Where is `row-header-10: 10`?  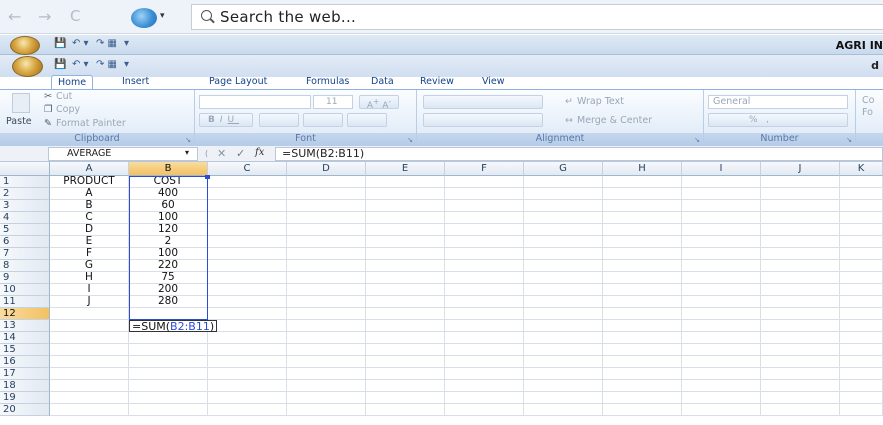 row-header-10: 10 is located at coordinates (25, 290).